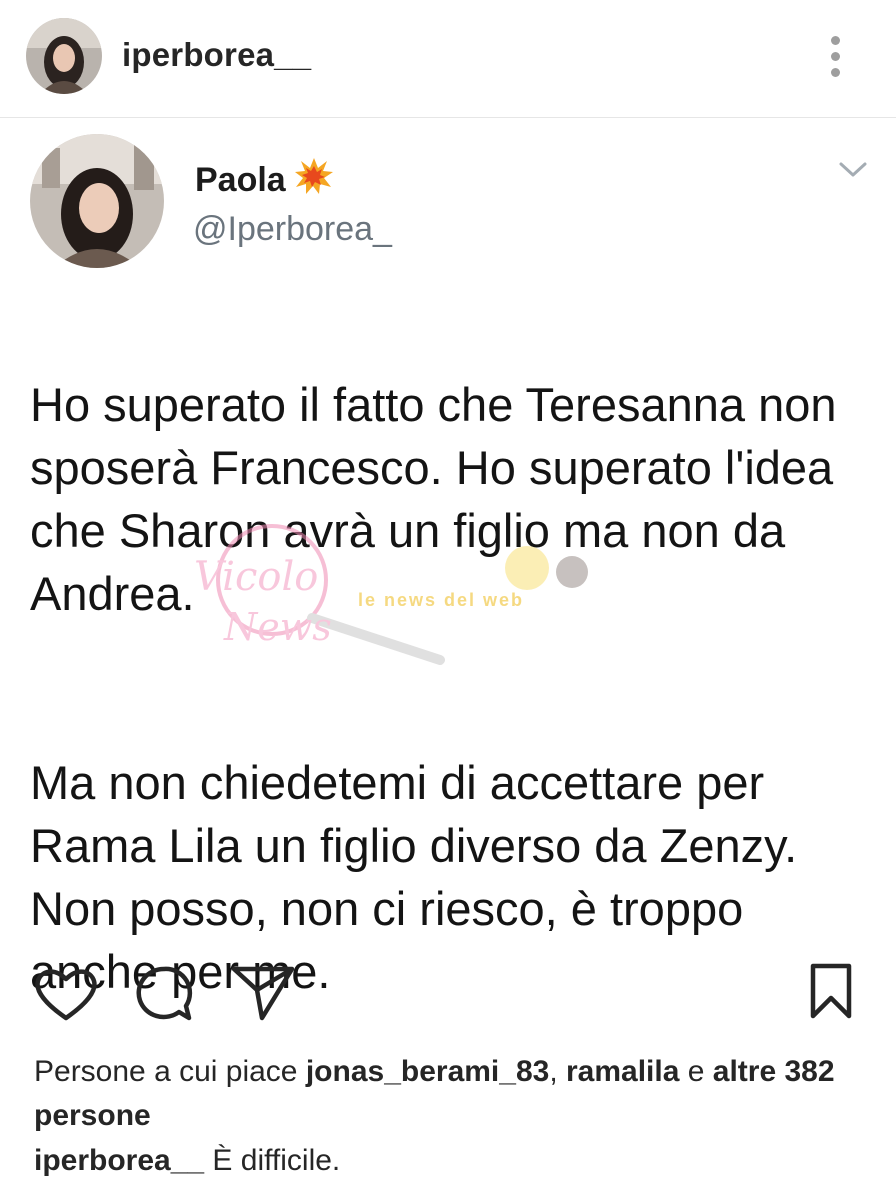 The width and height of the screenshot is (896, 1200). What do you see at coordinates (263, 995) in the screenshot?
I see `send-icon` at bounding box center [263, 995].